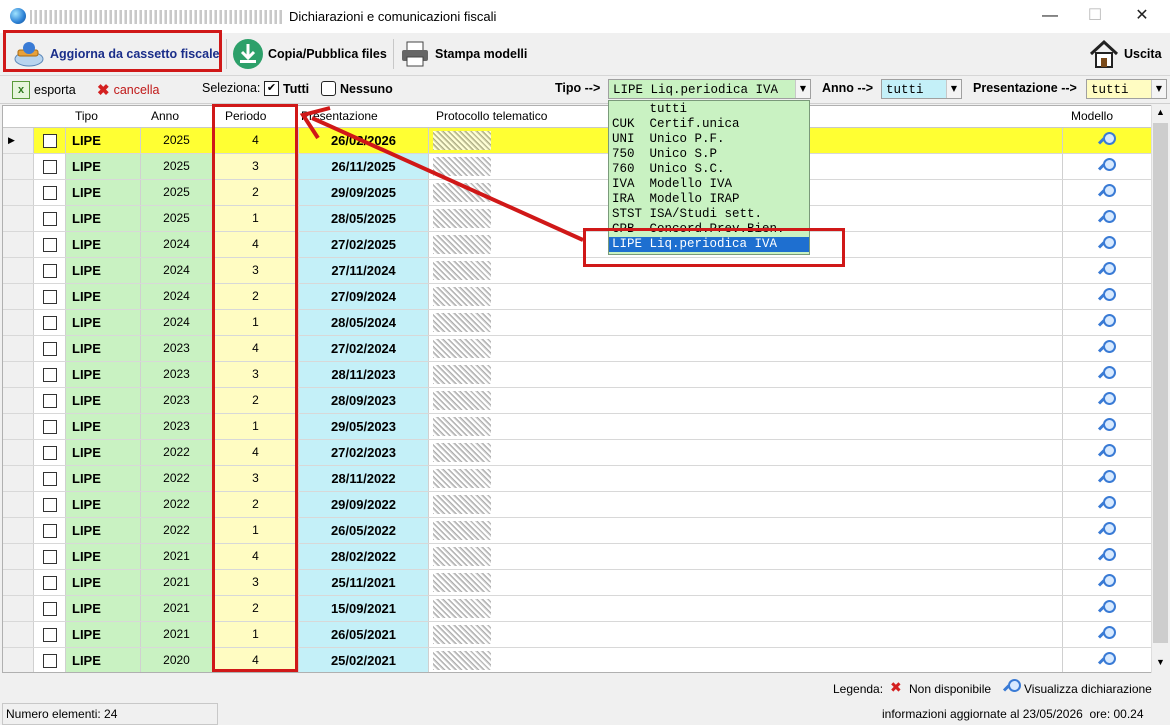 The height and width of the screenshot is (725, 1170). Describe the element at coordinates (62, 714) in the screenshot. I see `numero-elementi: Numero elementi: 24` at that location.